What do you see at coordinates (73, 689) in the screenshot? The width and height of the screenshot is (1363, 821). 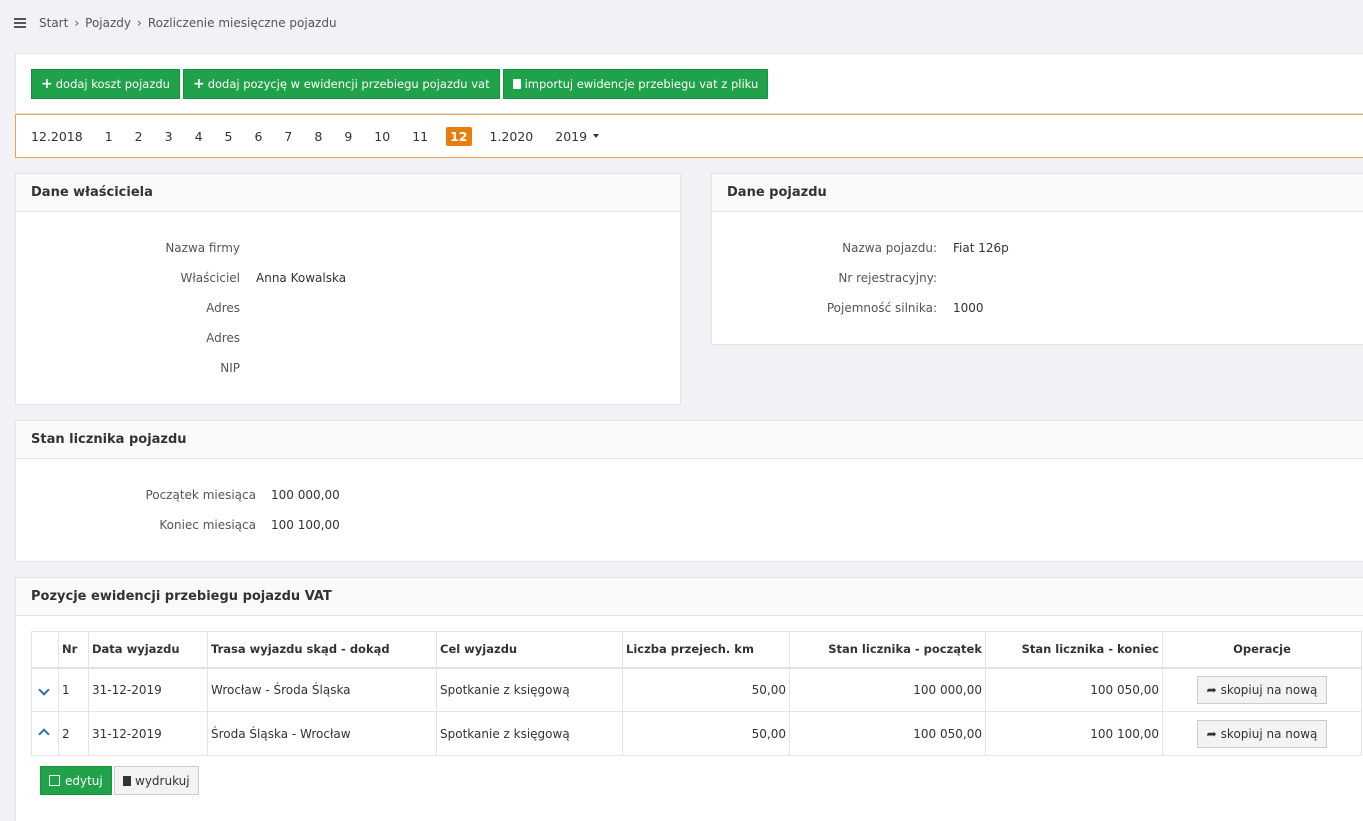 I see `cell-nr: 1` at bounding box center [73, 689].